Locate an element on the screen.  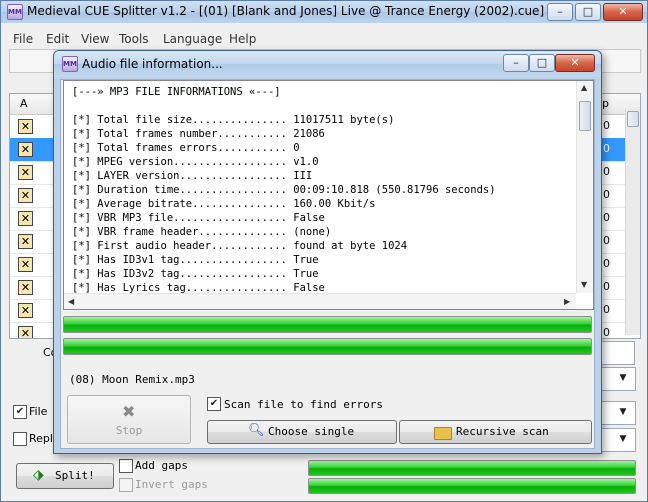
dropdown-2: ▼ is located at coordinates (618, 413).